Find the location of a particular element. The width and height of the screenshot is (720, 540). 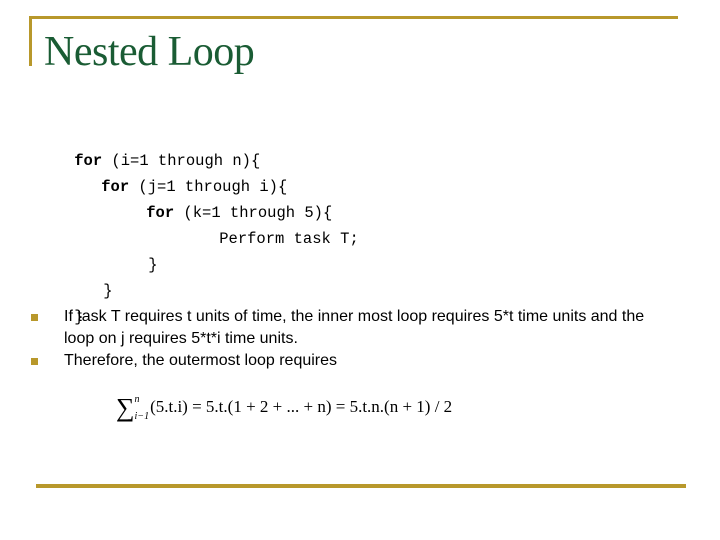

code-line: for (j=1 through i){ is located at coordinates (175, 172).